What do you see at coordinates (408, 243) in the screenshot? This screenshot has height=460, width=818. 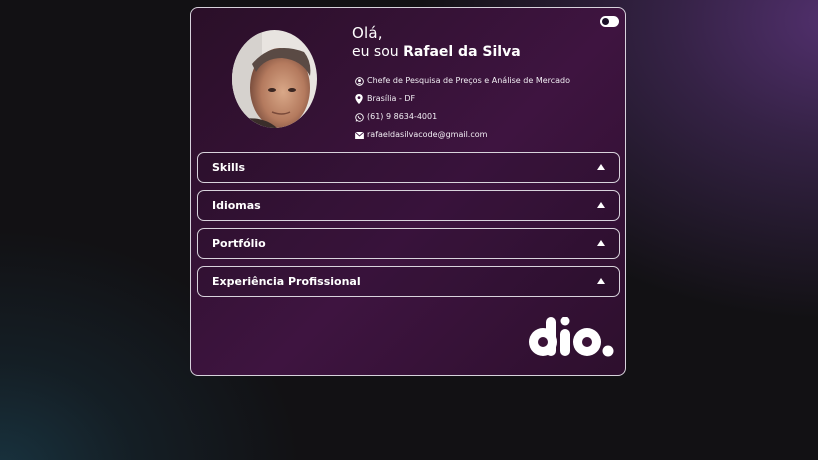 I see `accordion-portfolio: Portfólio` at bounding box center [408, 243].